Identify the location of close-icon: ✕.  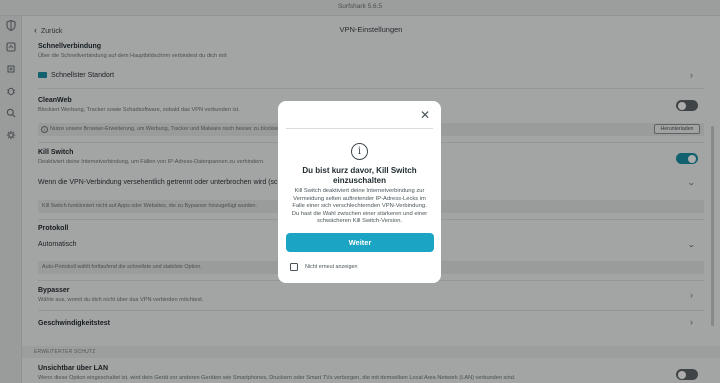
(425, 115).